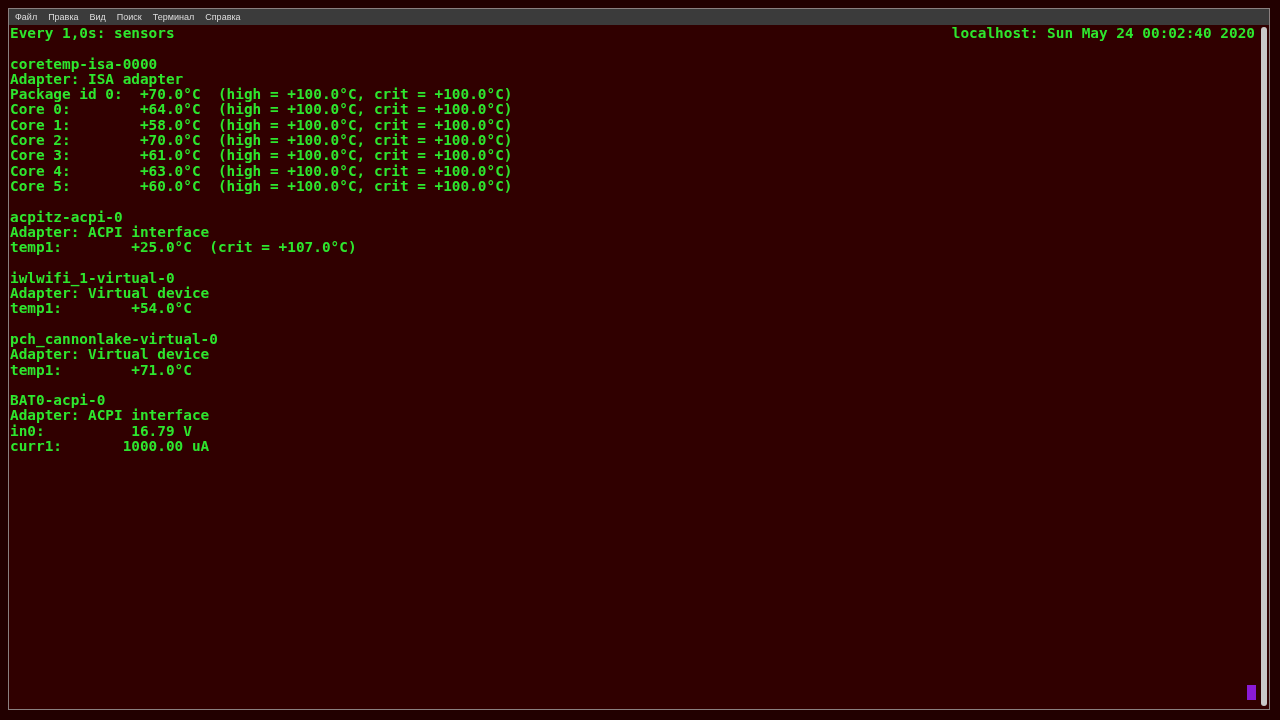 This screenshot has width=1280, height=720. I want to click on output-line: temp1: +54.0°C, so click(101, 308).